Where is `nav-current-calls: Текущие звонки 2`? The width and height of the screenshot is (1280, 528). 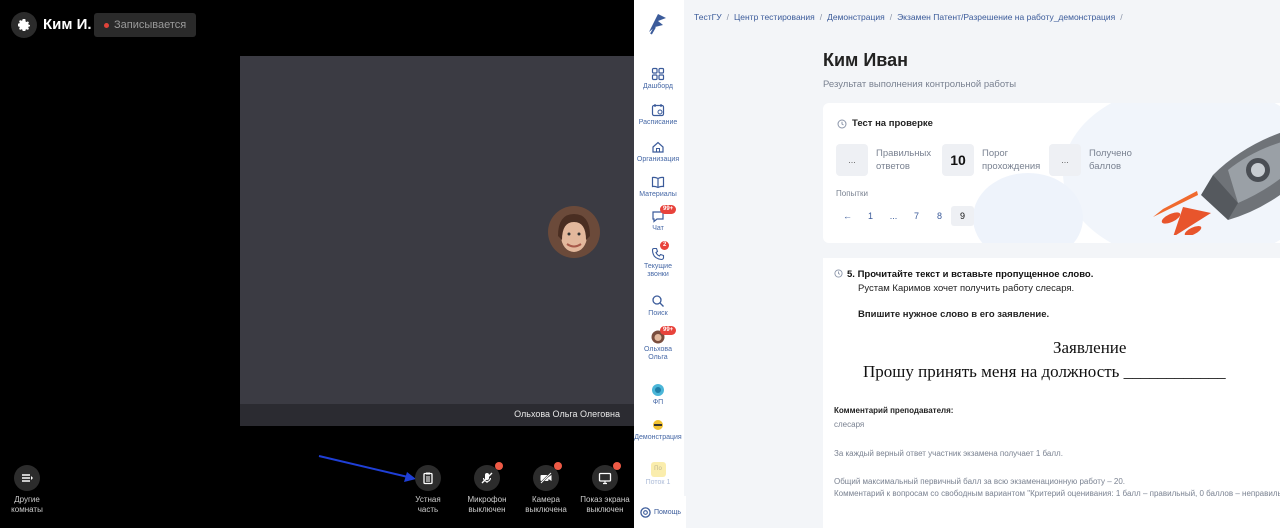
nav-current-calls: Текущие звонки 2 is located at coordinates (658, 260).